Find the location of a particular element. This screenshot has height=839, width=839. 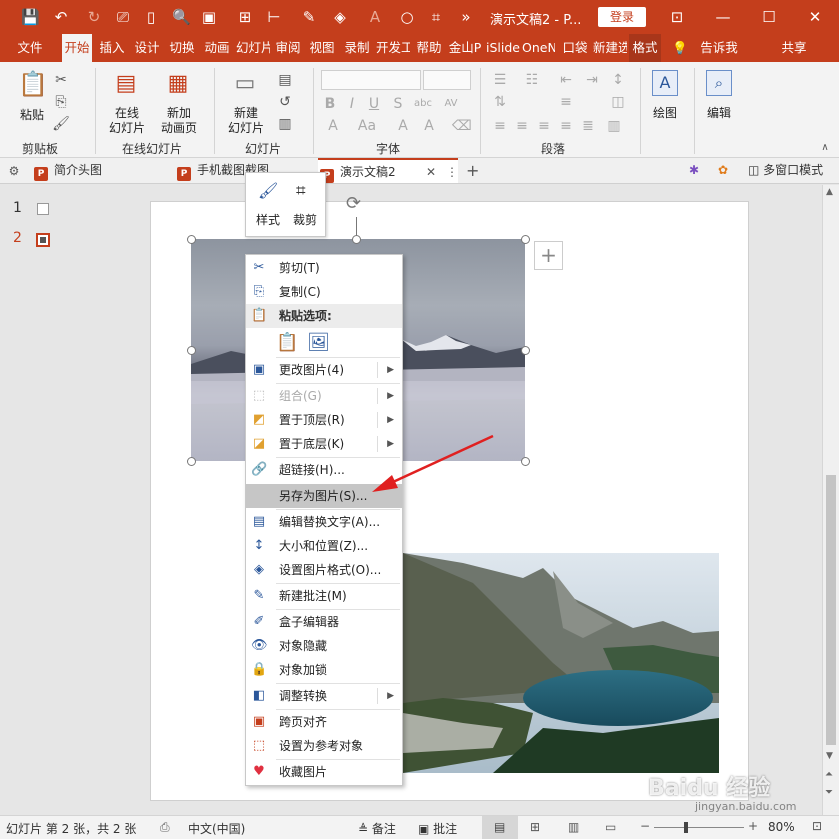

menu-item-adjust-convert: ◧ 调整转换 ▶ is located at coordinates (324, 696).